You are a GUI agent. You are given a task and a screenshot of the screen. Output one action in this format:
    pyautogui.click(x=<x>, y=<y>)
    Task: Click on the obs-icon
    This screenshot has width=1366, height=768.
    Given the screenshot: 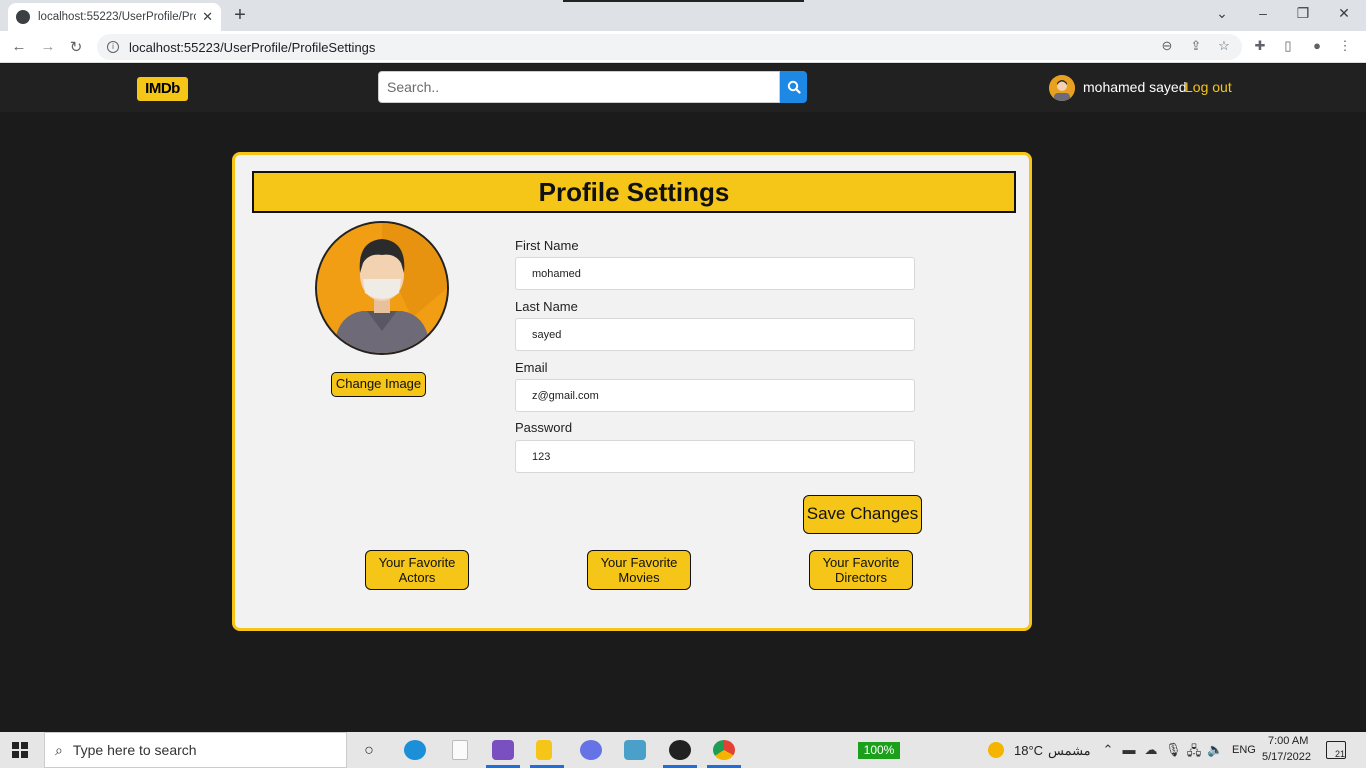 What is the action you would take?
    pyautogui.click(x=680, y=750)
    